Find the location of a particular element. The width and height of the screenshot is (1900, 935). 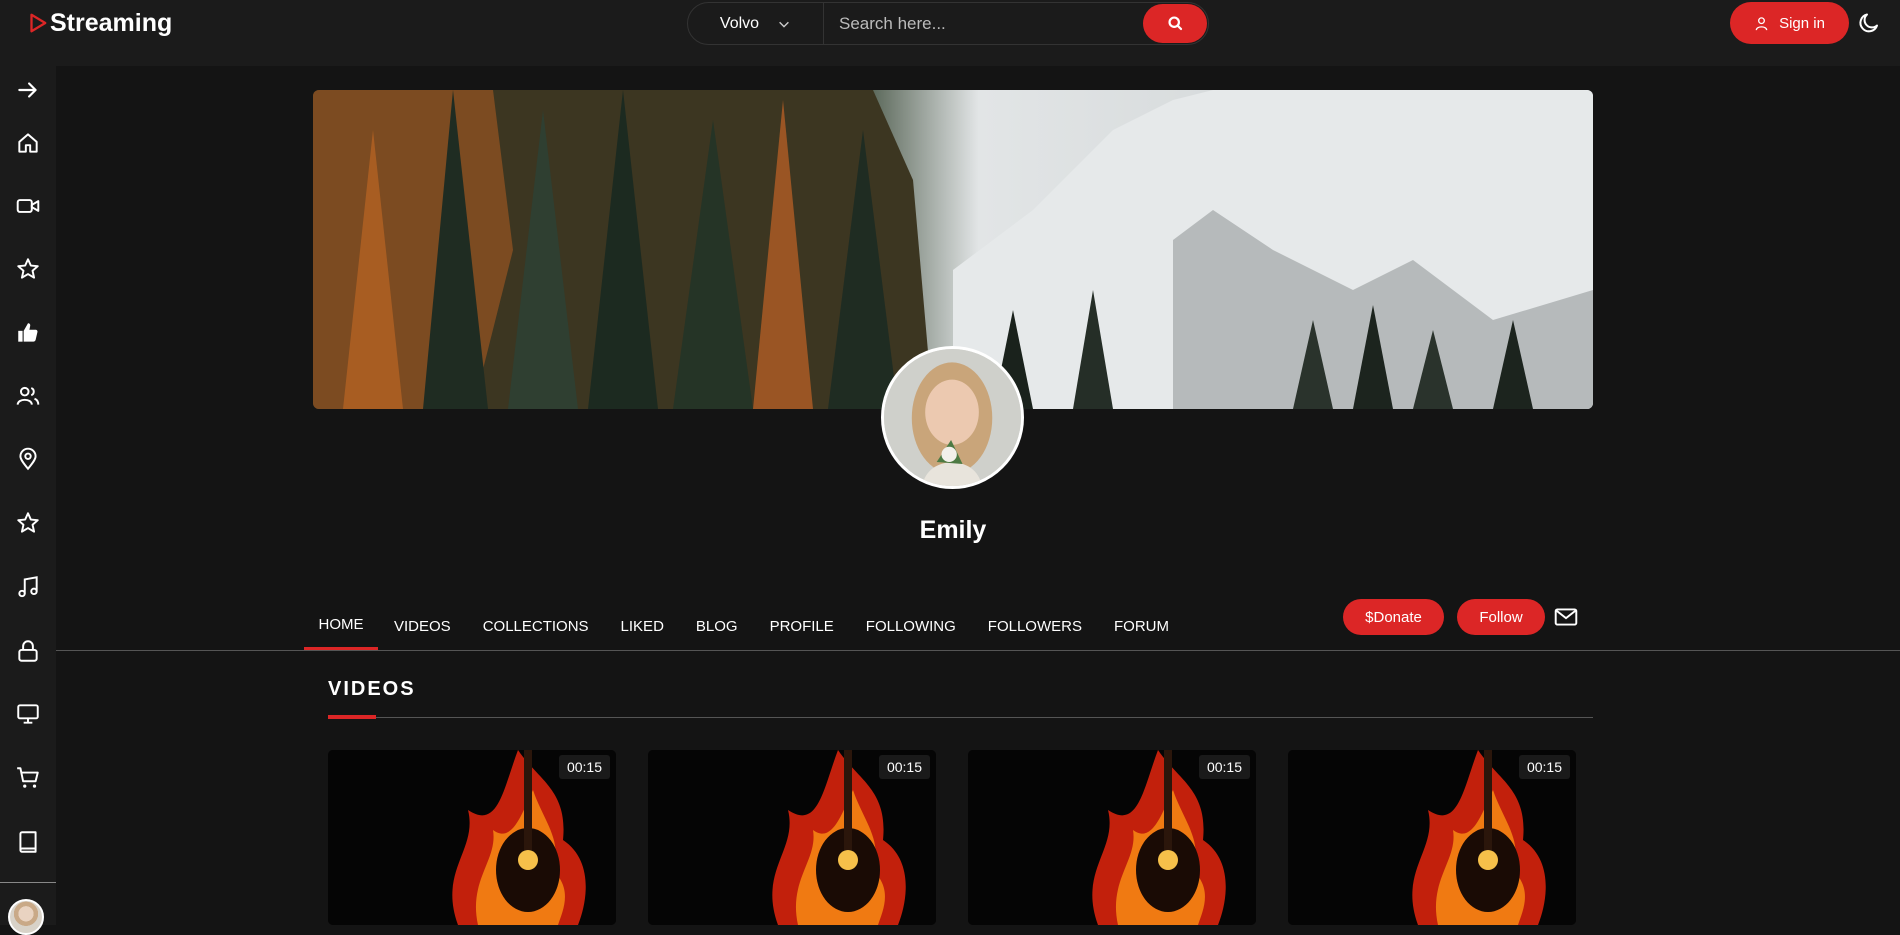

top-bar: Streaming Volvo Sign in is located at coordinates (950, 33).